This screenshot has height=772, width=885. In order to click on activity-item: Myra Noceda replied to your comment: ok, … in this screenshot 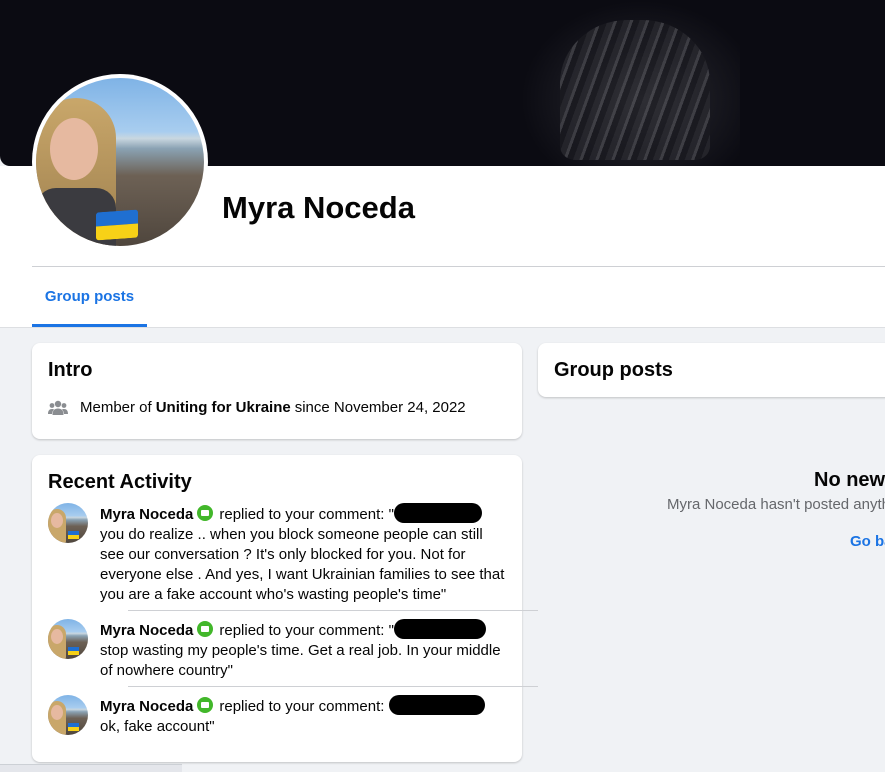, I will do `click(278, 716)`.